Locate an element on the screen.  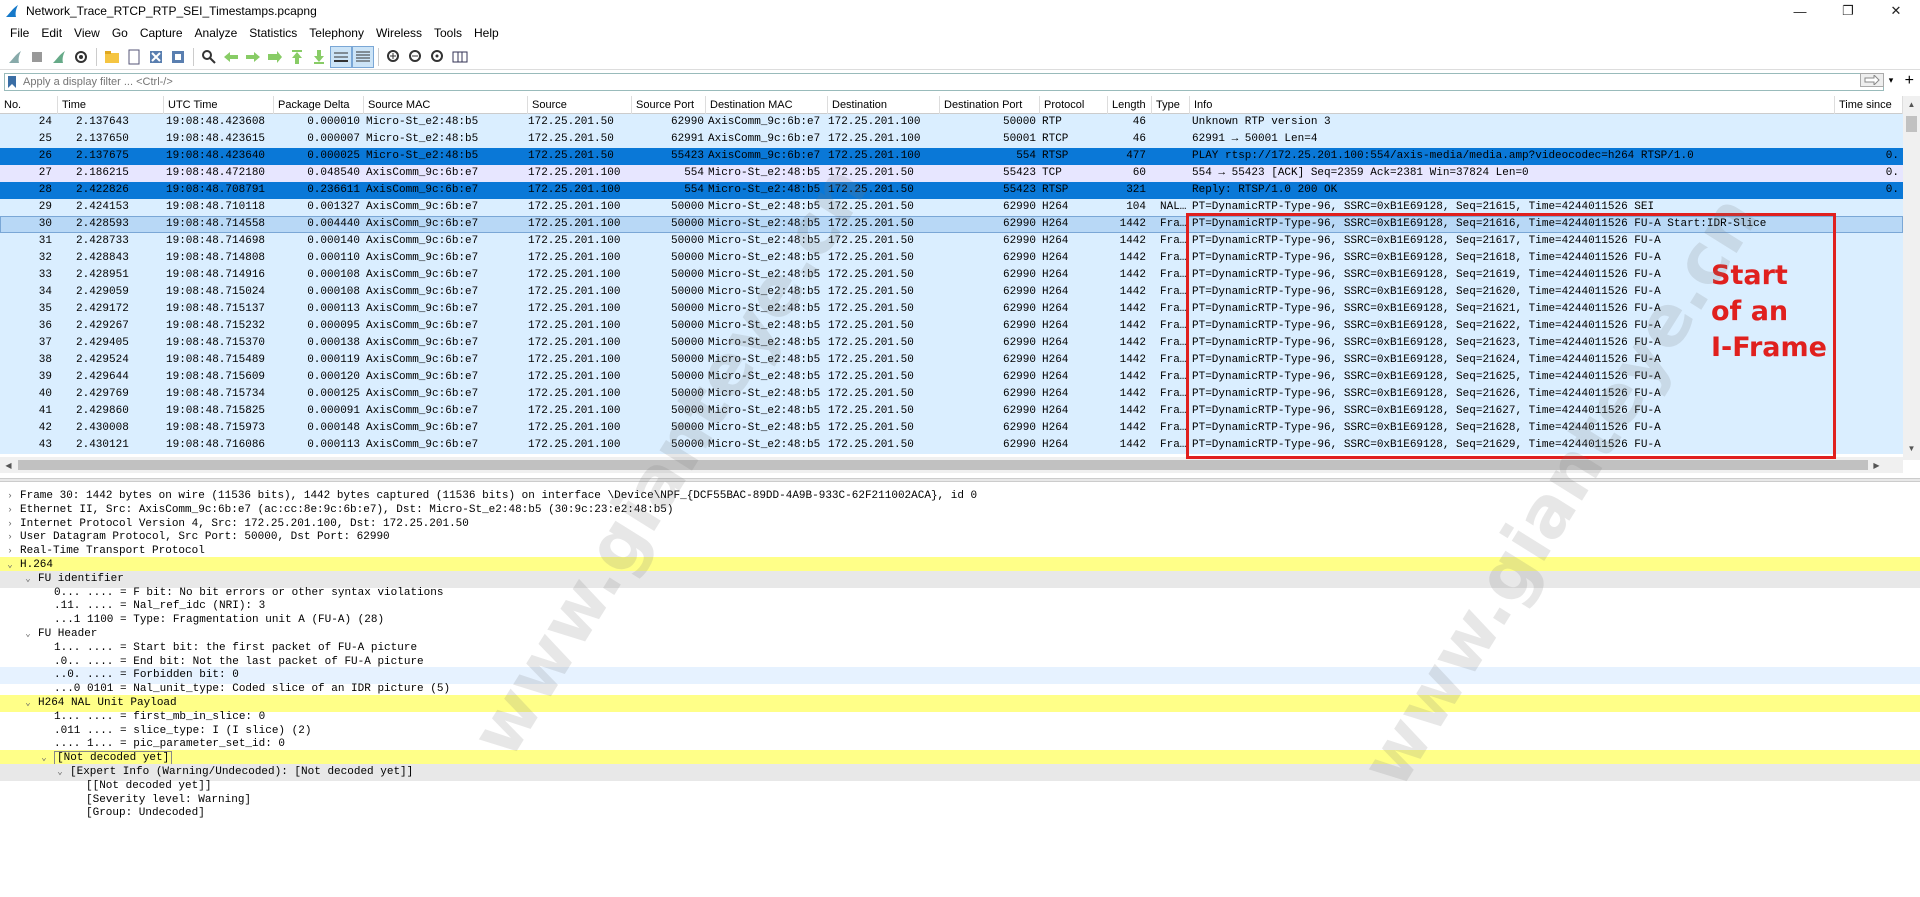
zoom-in-button is located at coordinates (394, 57).